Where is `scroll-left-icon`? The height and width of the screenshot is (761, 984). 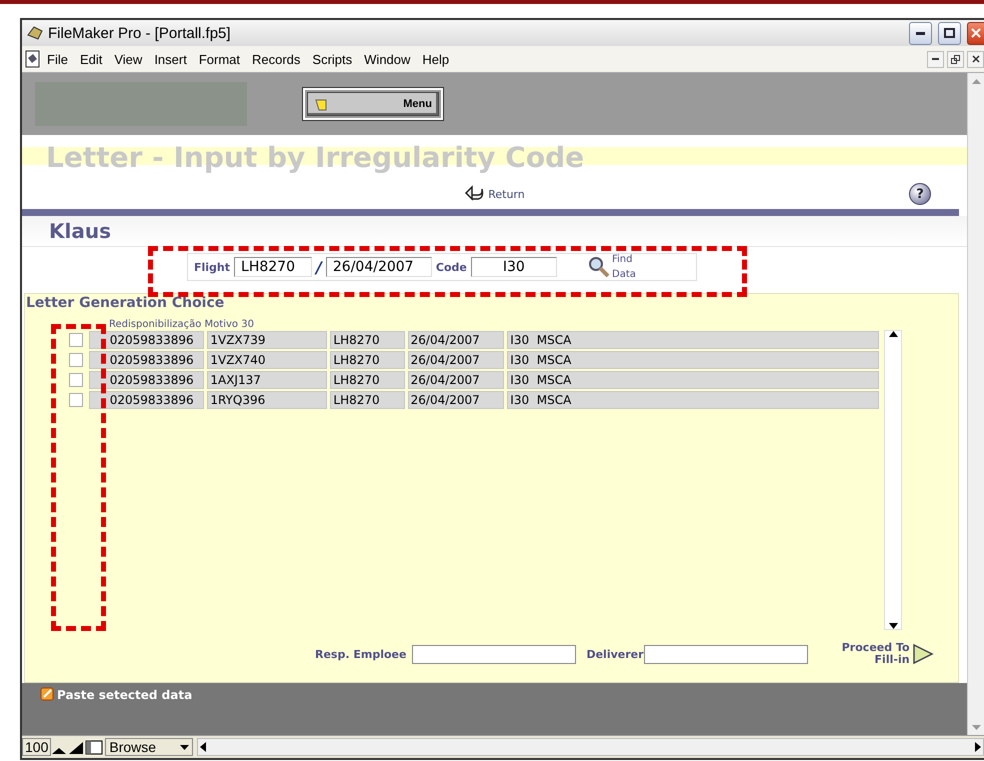 scroll-left-icon is located at coordinates (203, 747).